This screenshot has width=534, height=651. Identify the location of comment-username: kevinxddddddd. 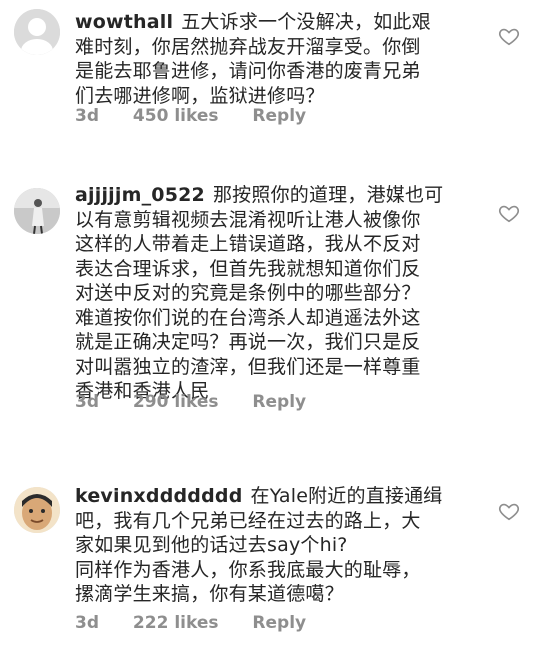
(159, 496).